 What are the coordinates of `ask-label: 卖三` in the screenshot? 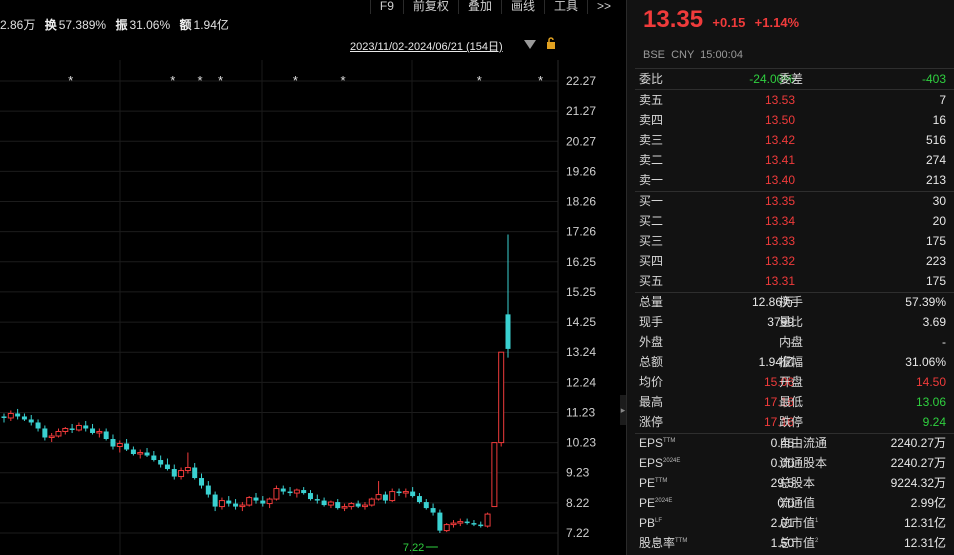 It's located at (651, 140).